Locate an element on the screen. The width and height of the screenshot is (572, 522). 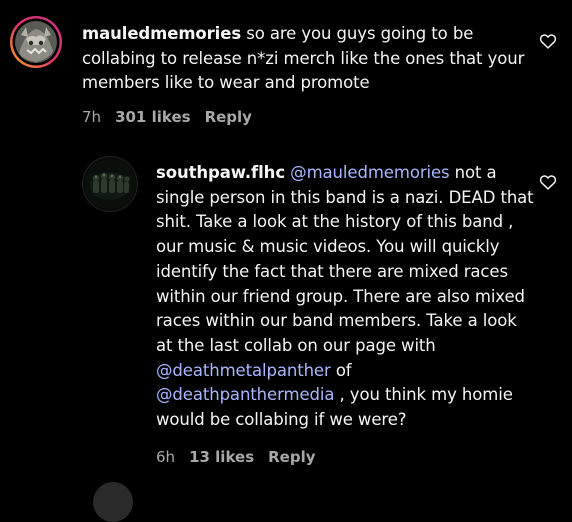
reply-meta: 6h 13 likes Reply is located at coordinates (236, 457).